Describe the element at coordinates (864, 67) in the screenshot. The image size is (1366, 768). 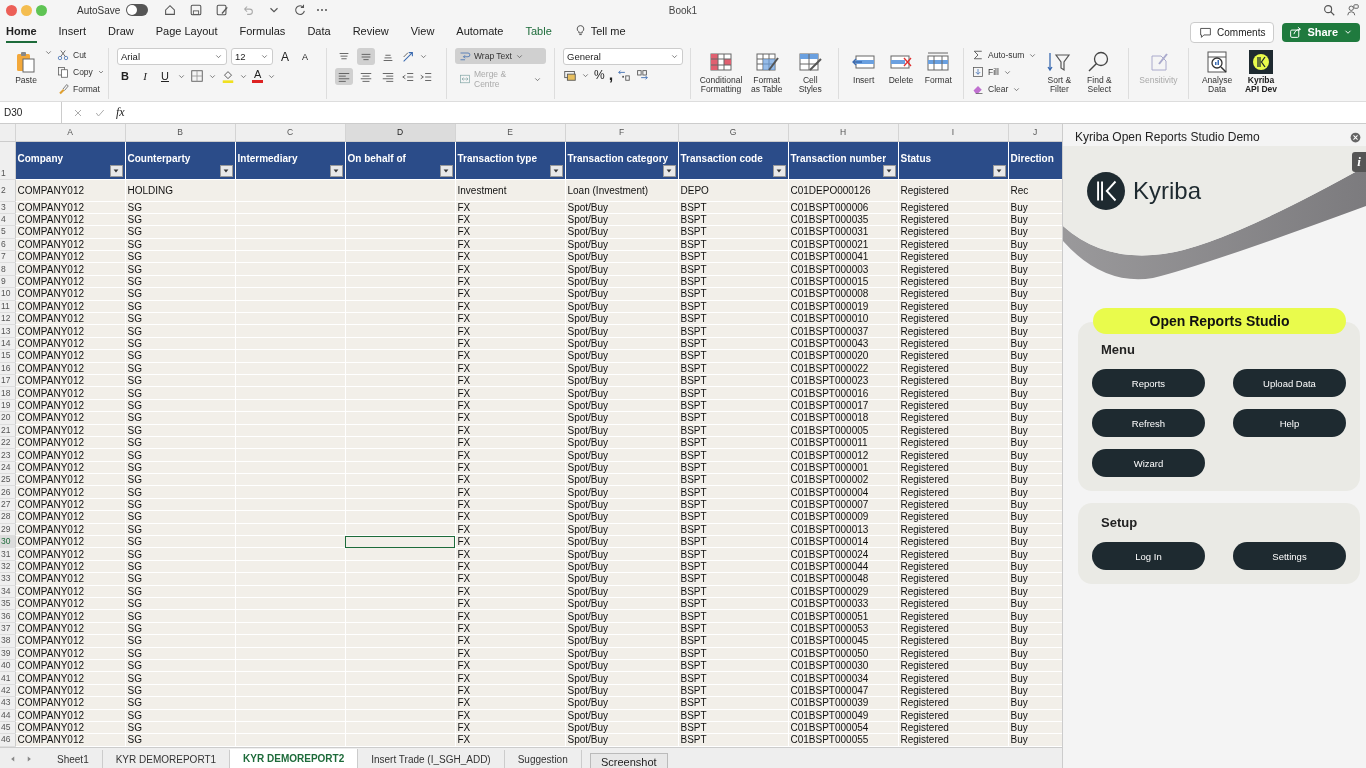
I see `cells-button: Insert` at that location.